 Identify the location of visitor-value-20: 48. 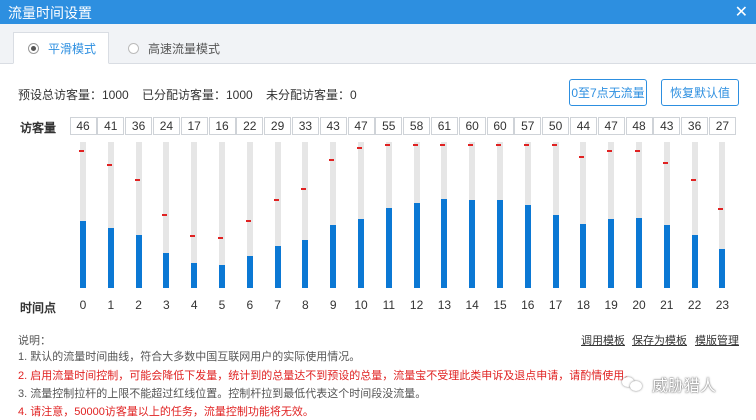
(639, 126).